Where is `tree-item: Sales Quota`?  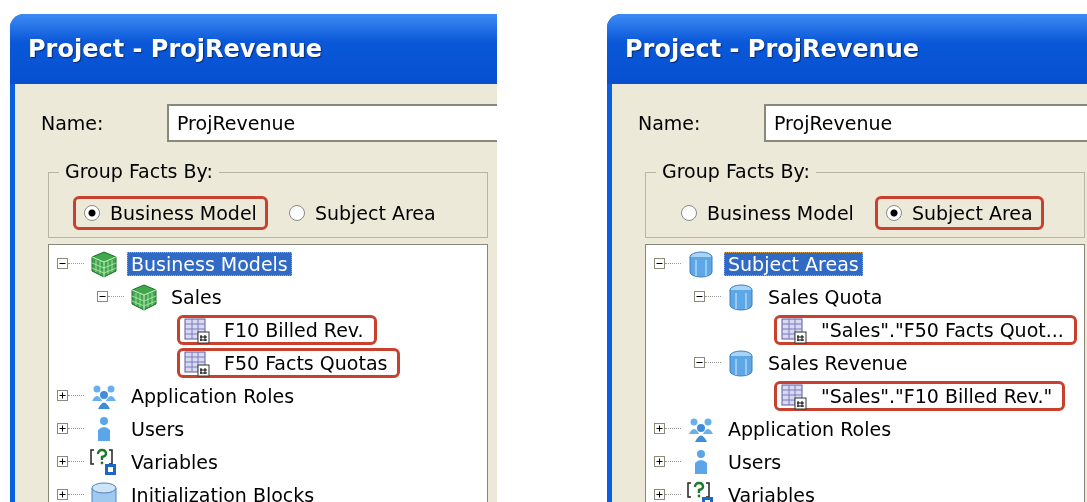 tree-item: Sales Quota is located at coordinates (808, 296).